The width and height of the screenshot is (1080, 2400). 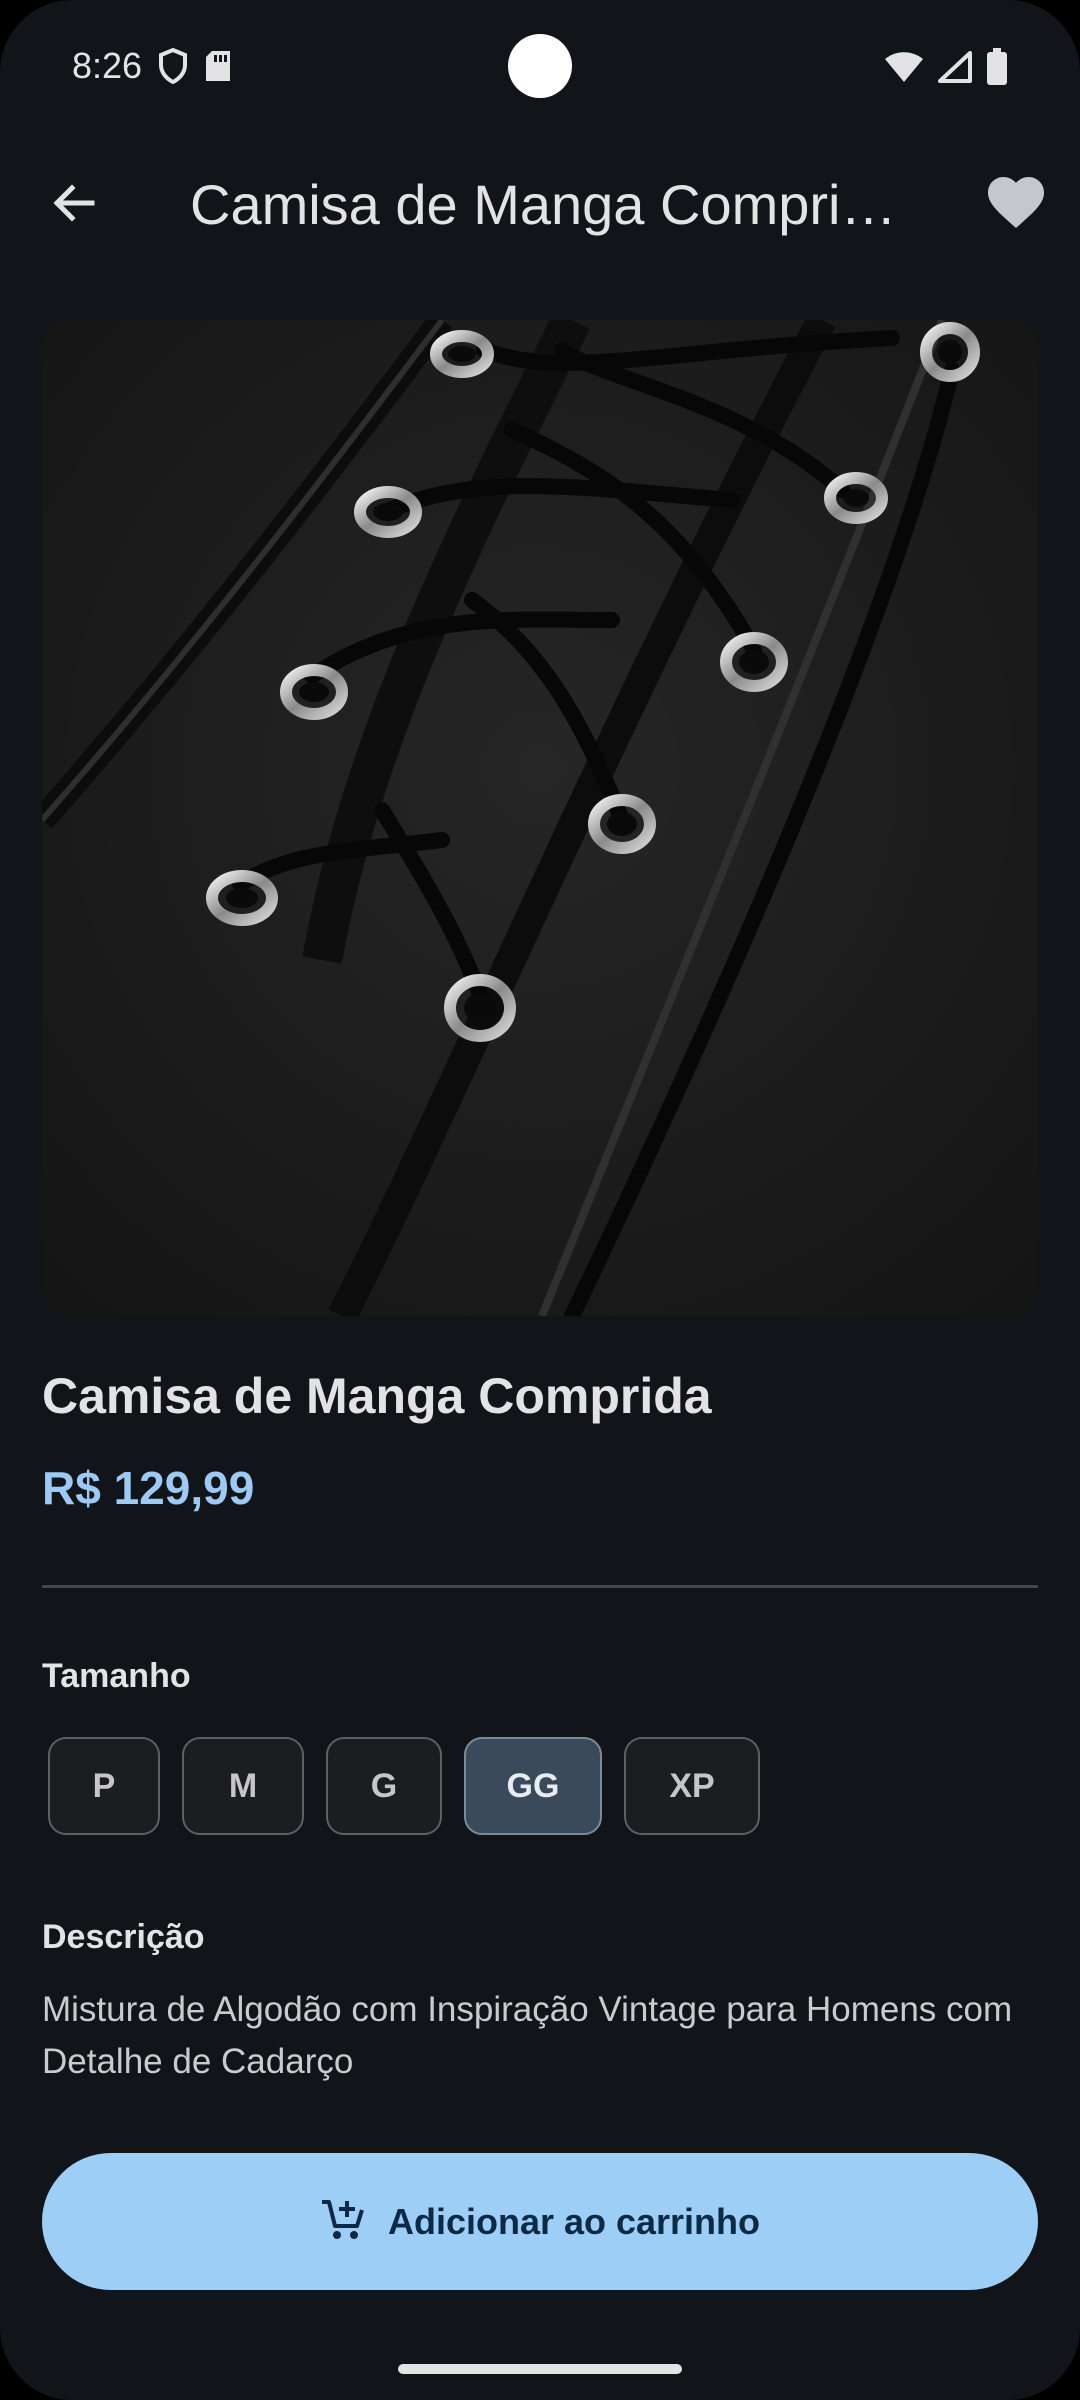 What do you see at coordinates (218, 68) in the screenshot?
I see `sd-card-icon` at bounding box center [218, 68].